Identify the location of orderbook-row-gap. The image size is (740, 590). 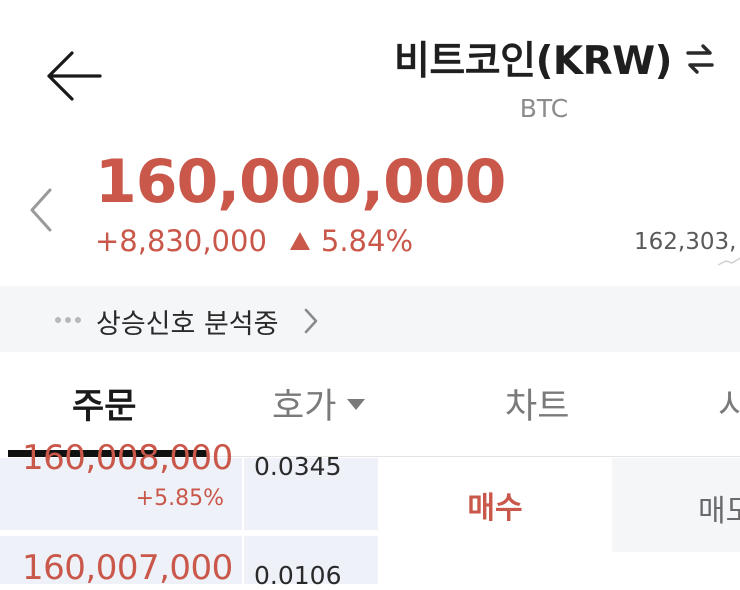
(189, 533).